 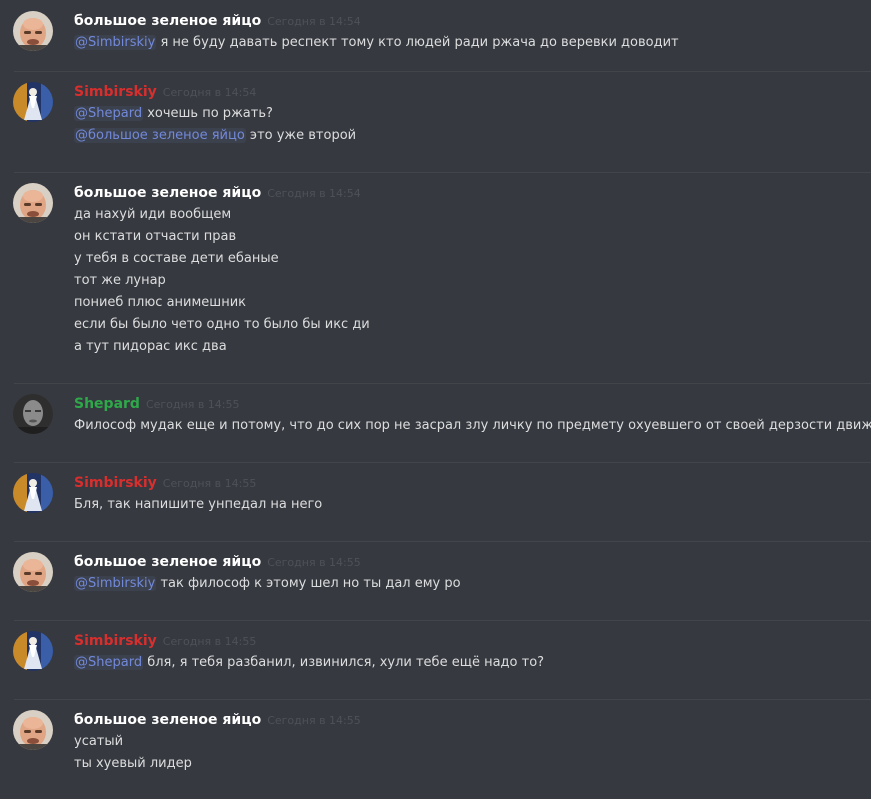 I want to click on message-text: да нахуй иди вообщем, so click(x=153, y=214).